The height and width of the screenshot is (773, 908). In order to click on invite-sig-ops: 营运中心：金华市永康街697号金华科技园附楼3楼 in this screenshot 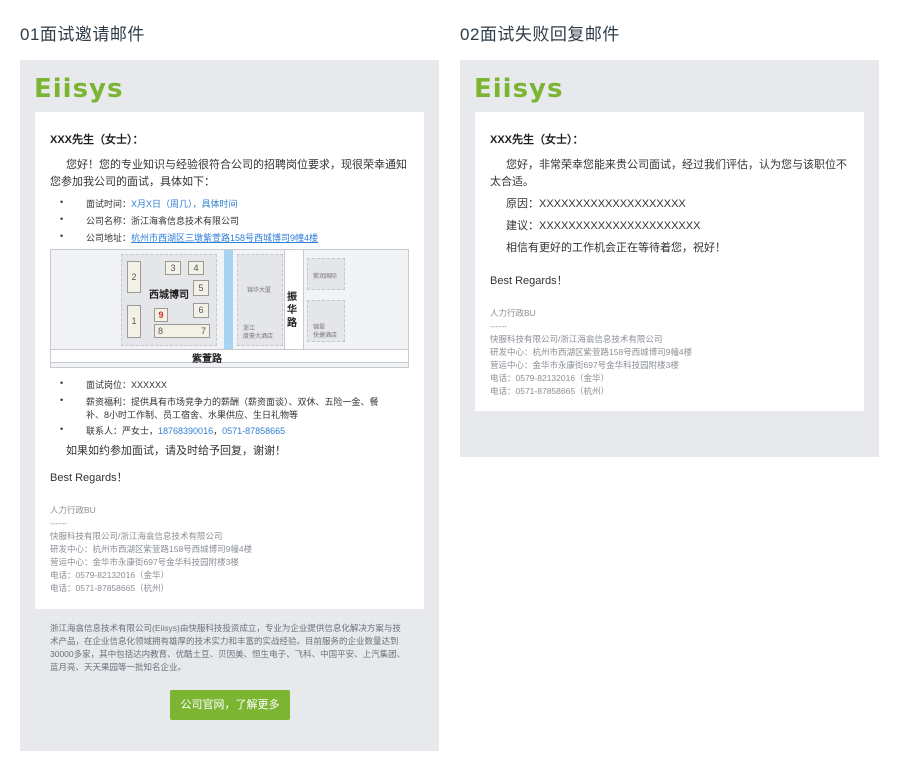, I will do `click(144, 562)`.